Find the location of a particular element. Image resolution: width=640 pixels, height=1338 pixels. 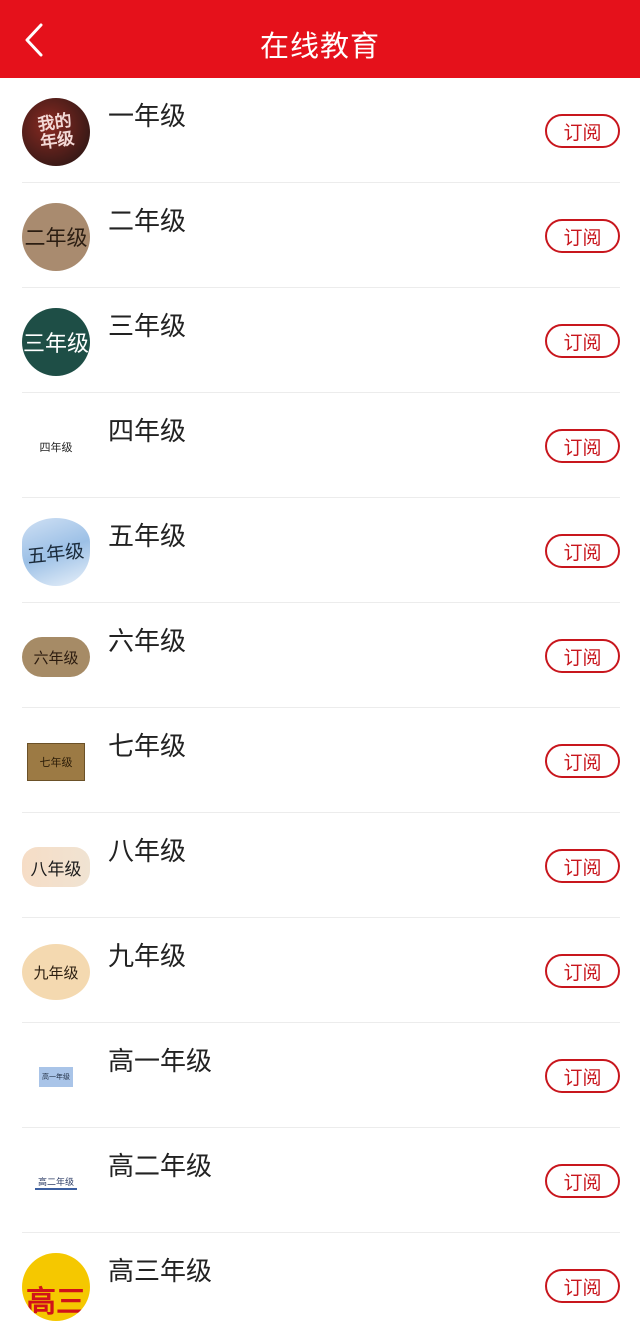

thumbnail-plate: 高一年级 is located at coordinates (56, 1077).